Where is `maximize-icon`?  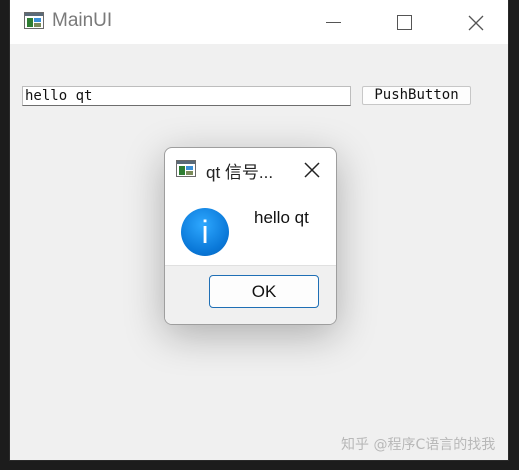
maximize-icon is located at coordinates (404, 22).